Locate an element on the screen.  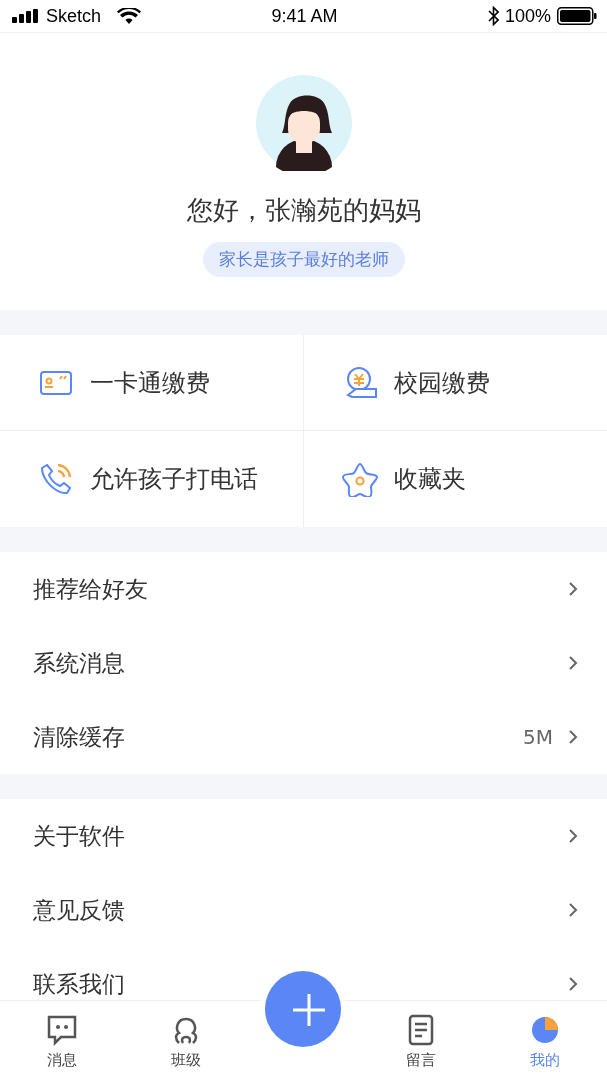
motto-badge: 家长是孩子最好的老师 is located at coordinates (303, 259).